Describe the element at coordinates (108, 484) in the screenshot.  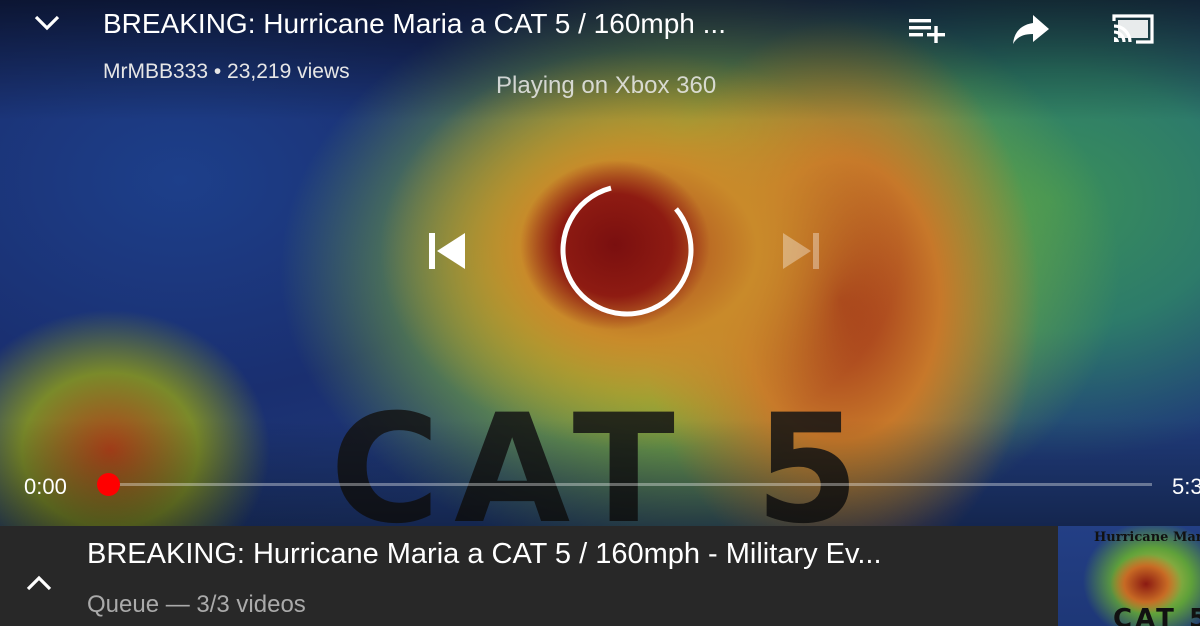
I see `scrubber-handle` at that location.